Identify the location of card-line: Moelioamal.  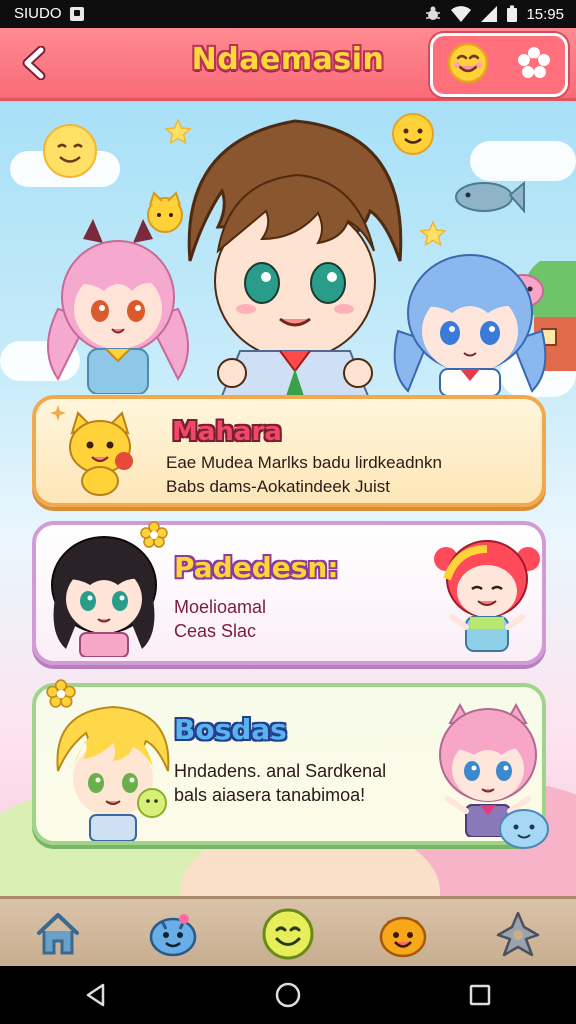
(220, 607).